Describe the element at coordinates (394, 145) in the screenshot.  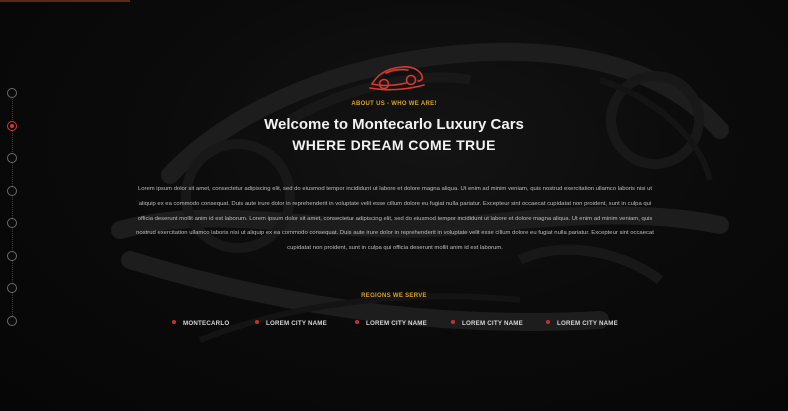
I see `page-subtitle: WHERE DREAM COME TRUE` at that location.